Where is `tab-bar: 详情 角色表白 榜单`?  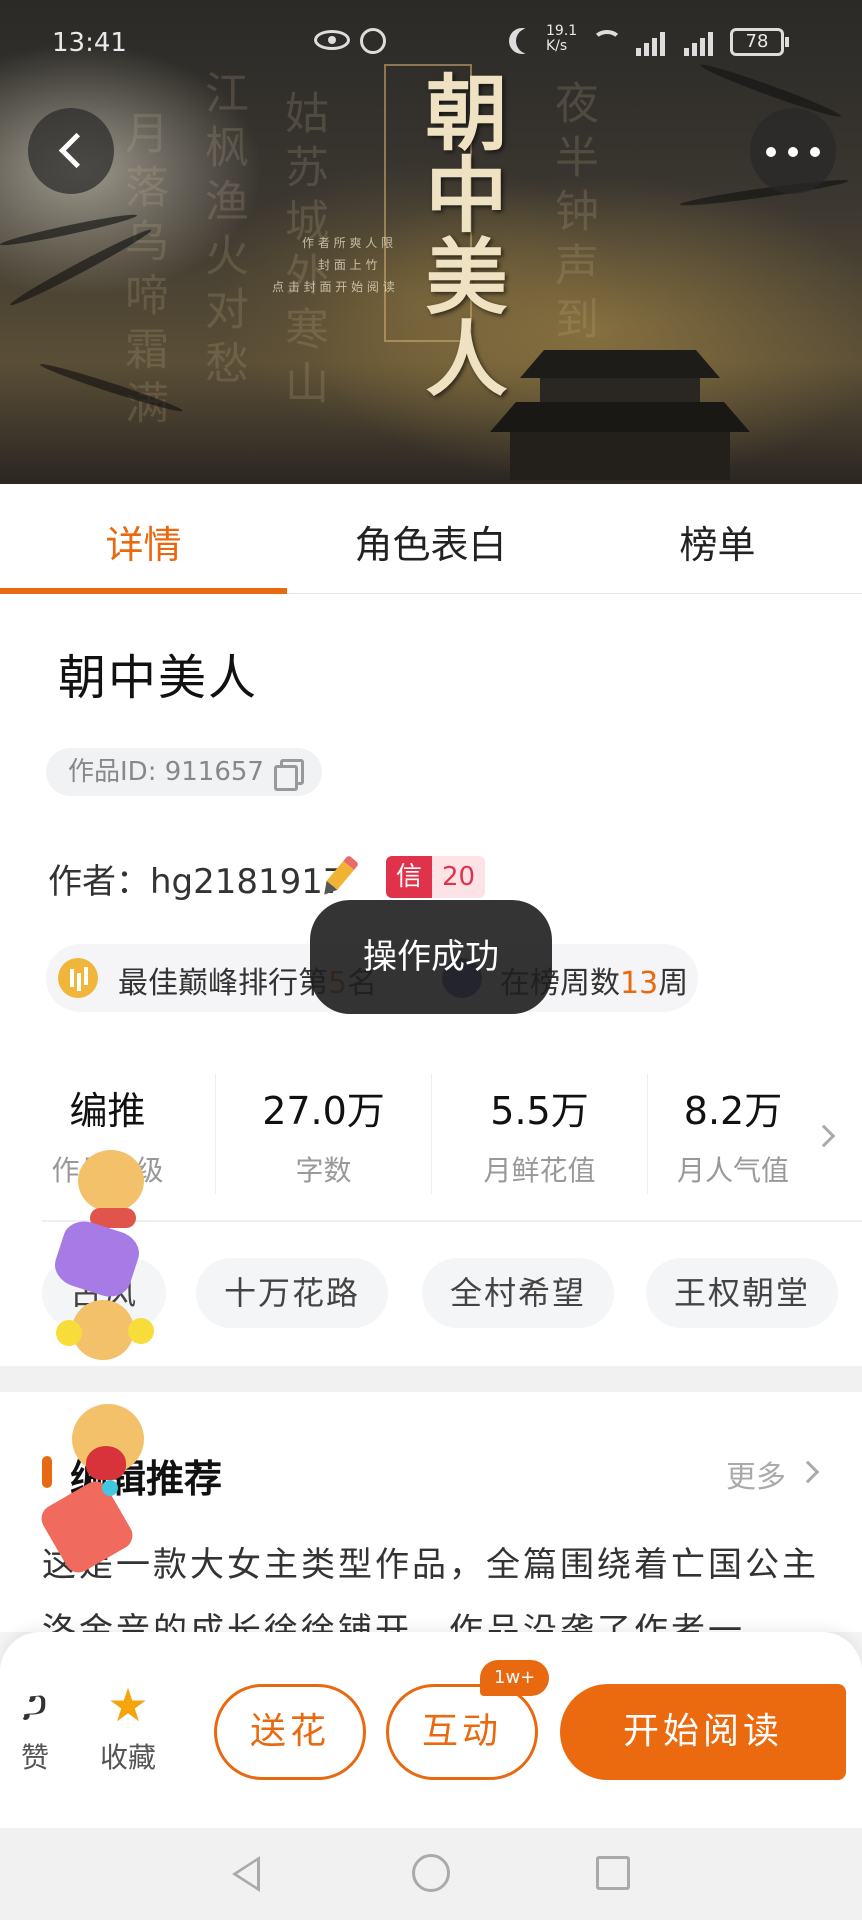 tab-bar: 详情 角色表白 榜单 is located at coordinates (431, 539).